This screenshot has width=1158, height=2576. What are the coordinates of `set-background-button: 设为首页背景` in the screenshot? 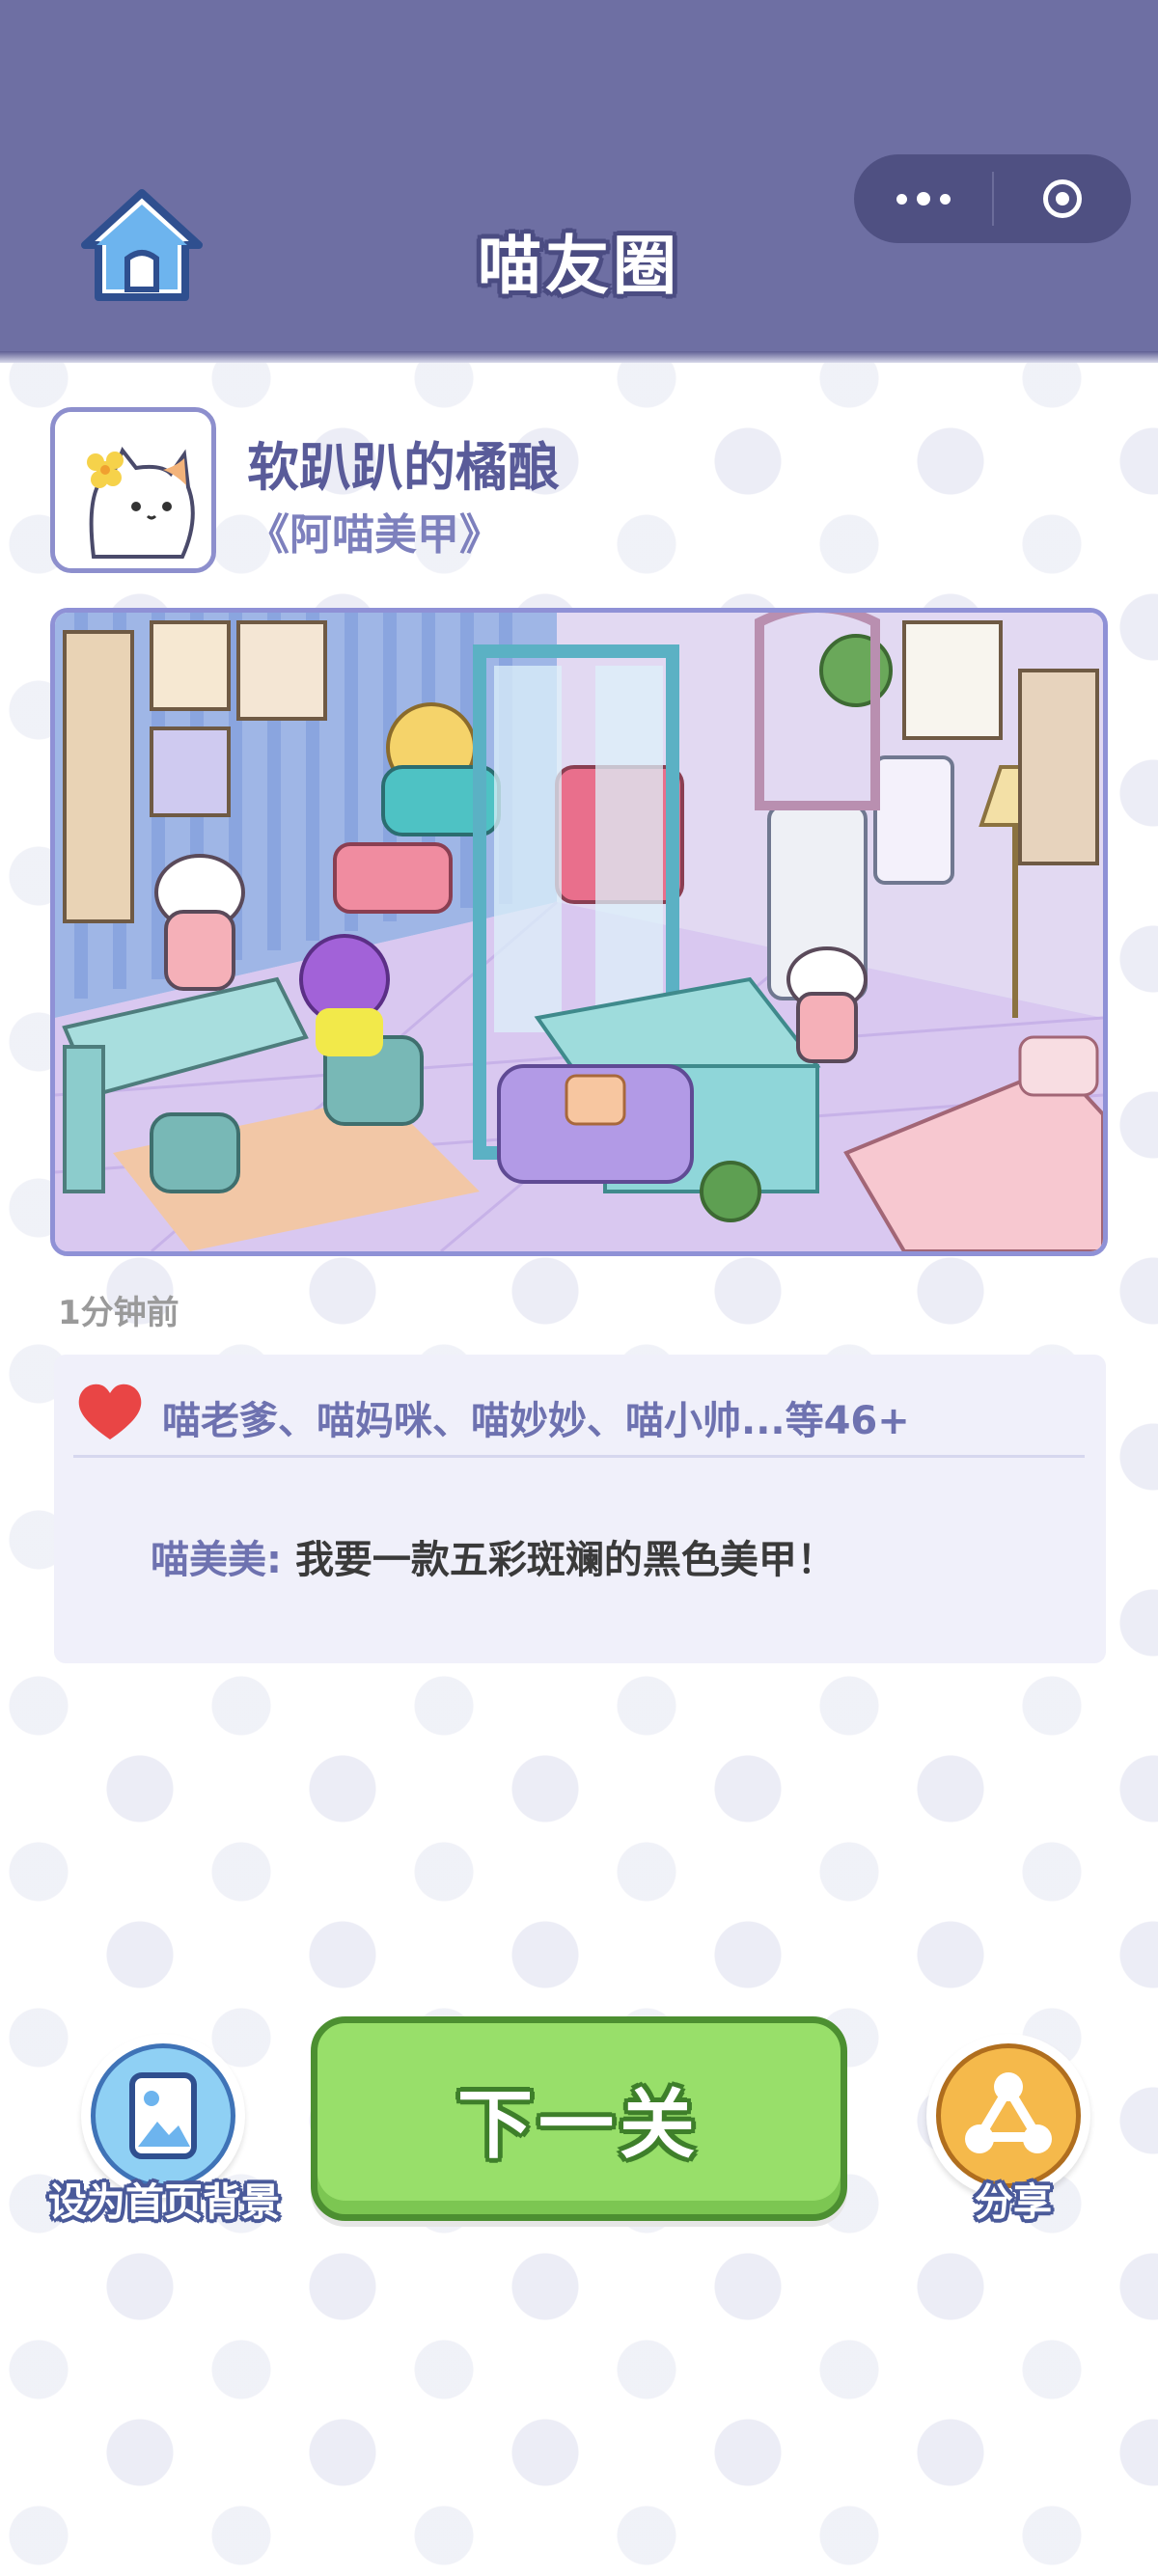 It's located at (164, 2132).